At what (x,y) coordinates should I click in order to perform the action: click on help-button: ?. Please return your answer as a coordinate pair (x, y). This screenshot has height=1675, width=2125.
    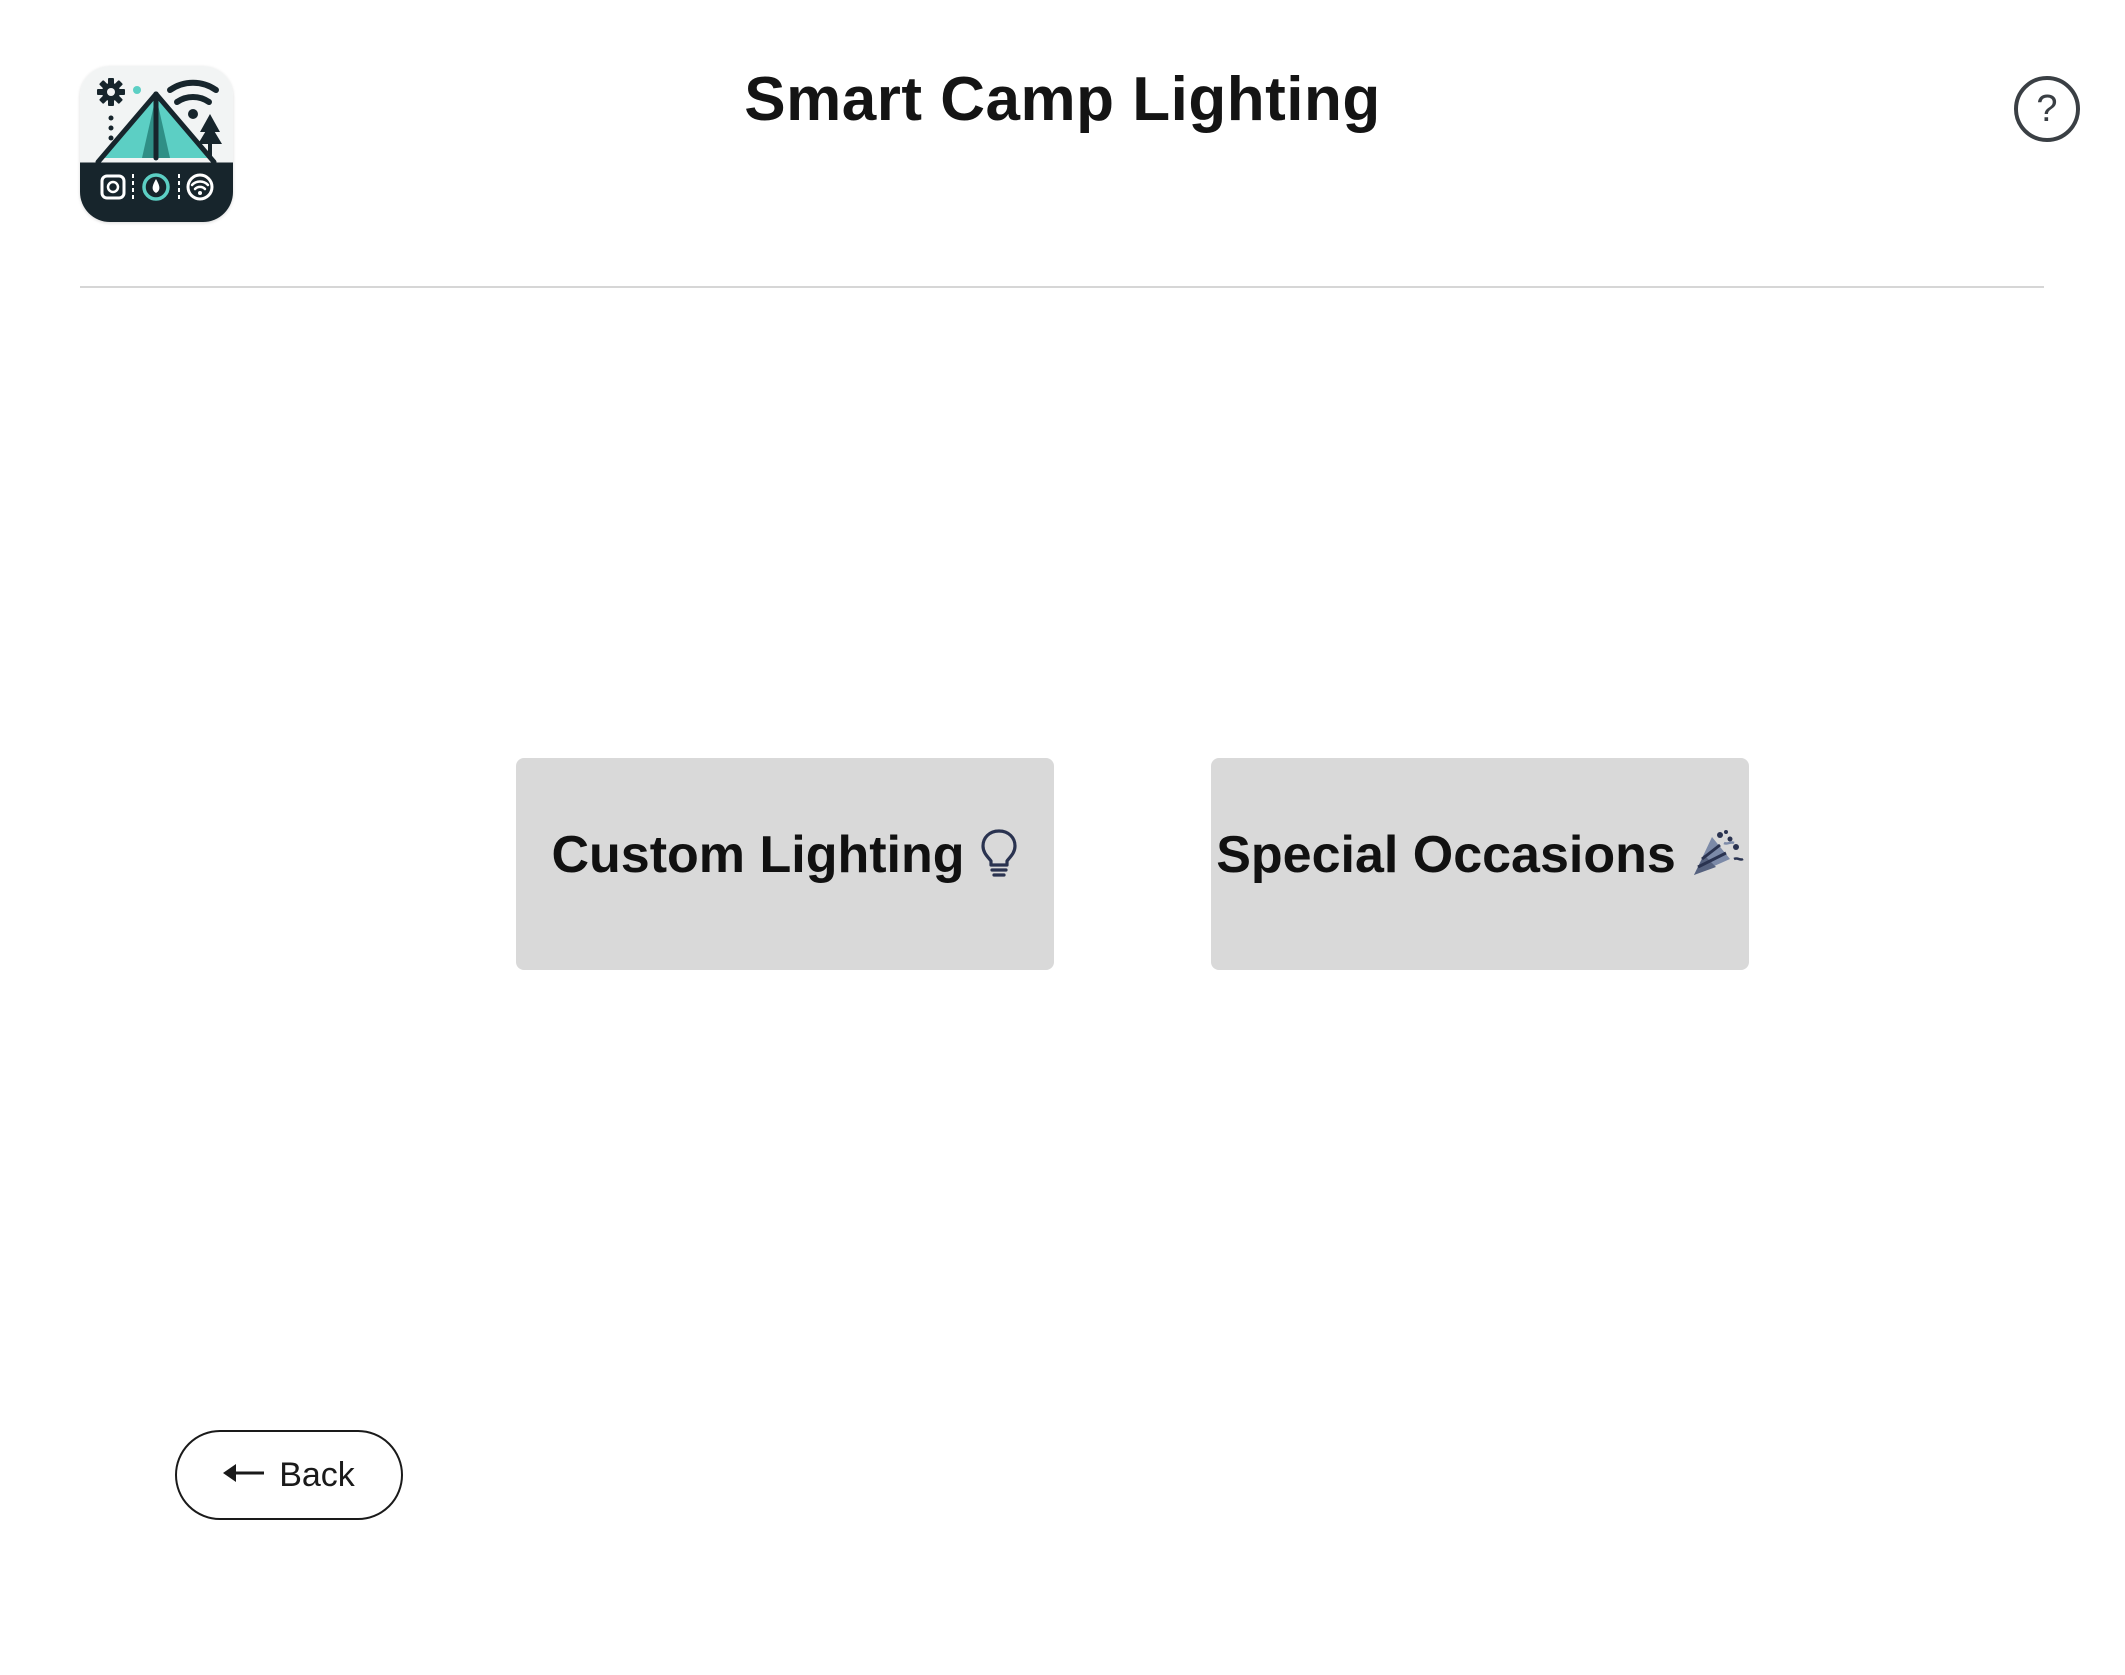
    Looking at the image, I should click on (2047, 109).